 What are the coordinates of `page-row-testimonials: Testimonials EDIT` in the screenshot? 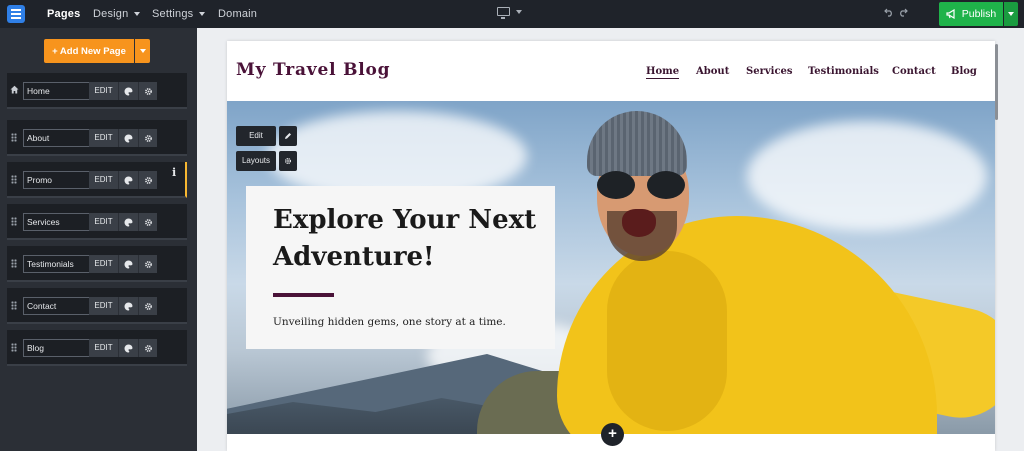 It's located at (97, 264).